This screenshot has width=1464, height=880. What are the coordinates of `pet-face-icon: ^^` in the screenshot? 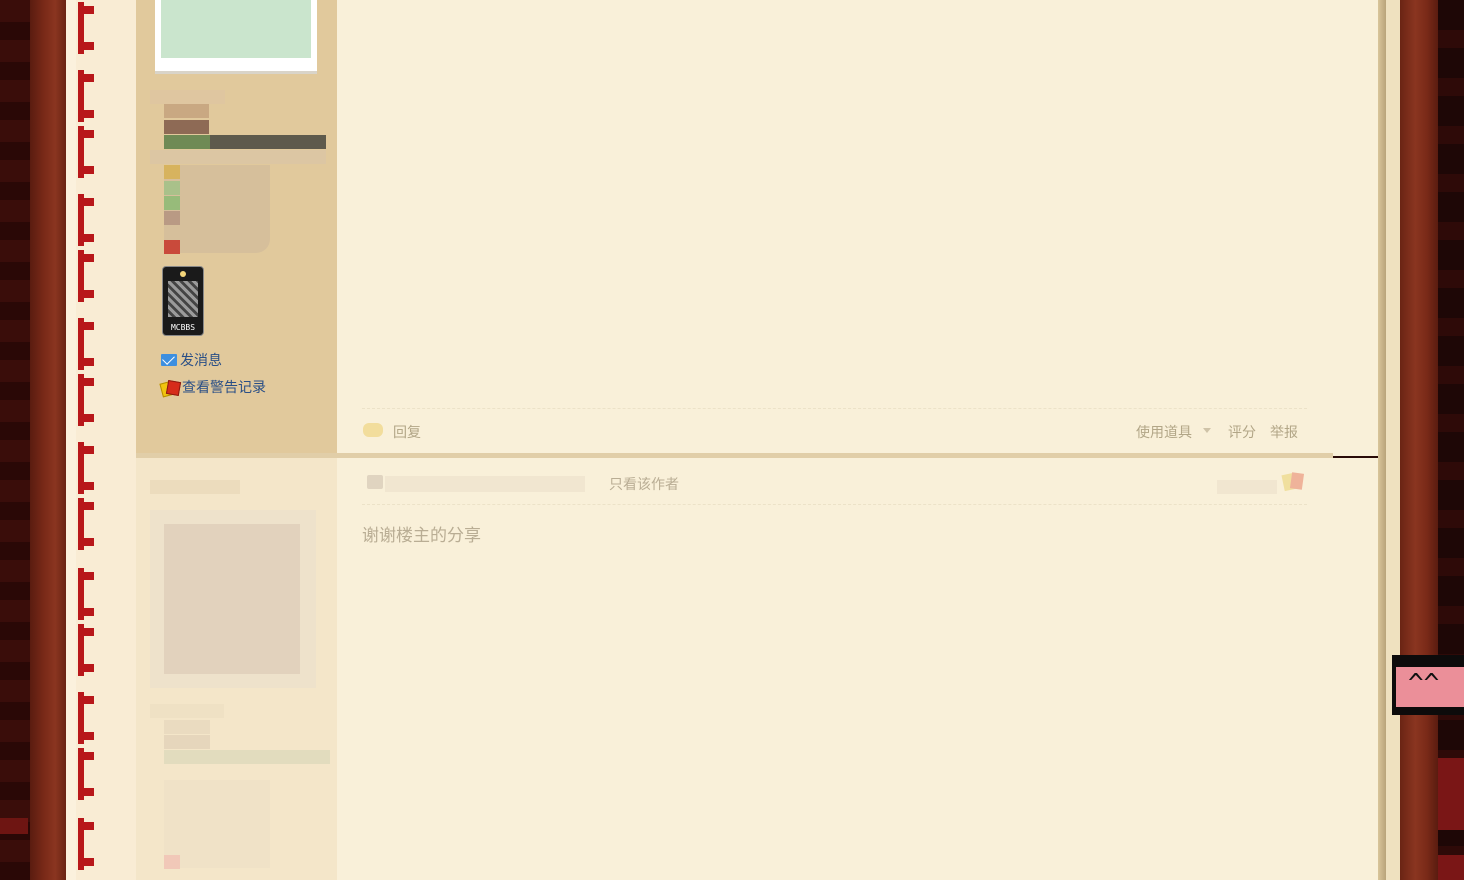 It's located at (1430, 687).